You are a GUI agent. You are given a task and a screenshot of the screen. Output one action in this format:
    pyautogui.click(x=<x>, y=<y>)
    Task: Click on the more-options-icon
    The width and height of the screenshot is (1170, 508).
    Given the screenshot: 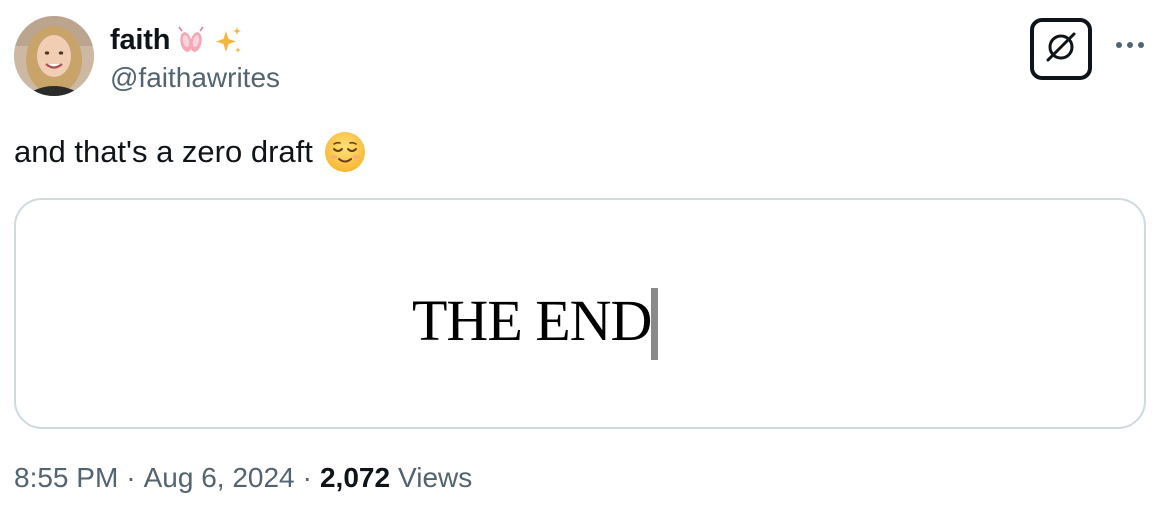 What is the action you would take?
    pyautogui.click(x=1119, y=45)
    